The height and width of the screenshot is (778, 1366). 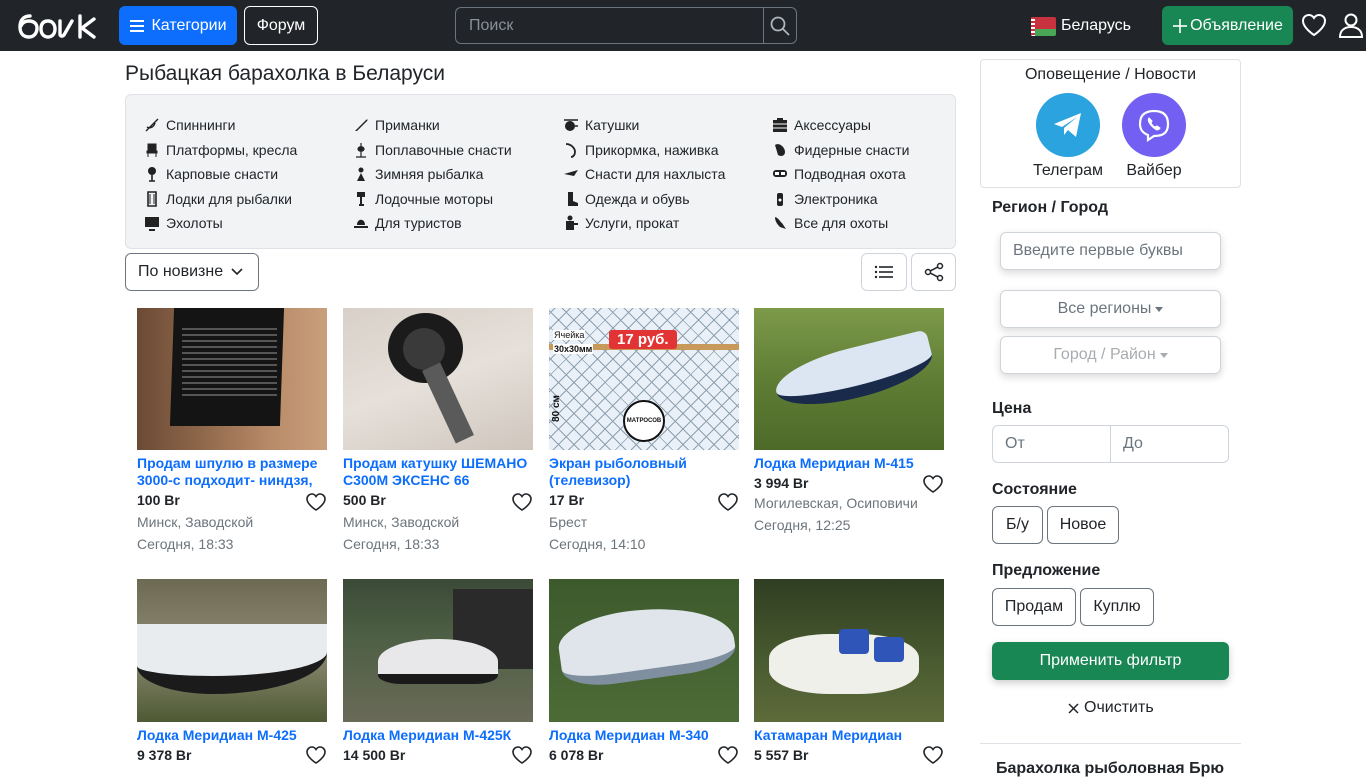 What do you see at coordinates (572, 223) in the screenshot?
I see `services-icon` at bounding box center [572, 223].